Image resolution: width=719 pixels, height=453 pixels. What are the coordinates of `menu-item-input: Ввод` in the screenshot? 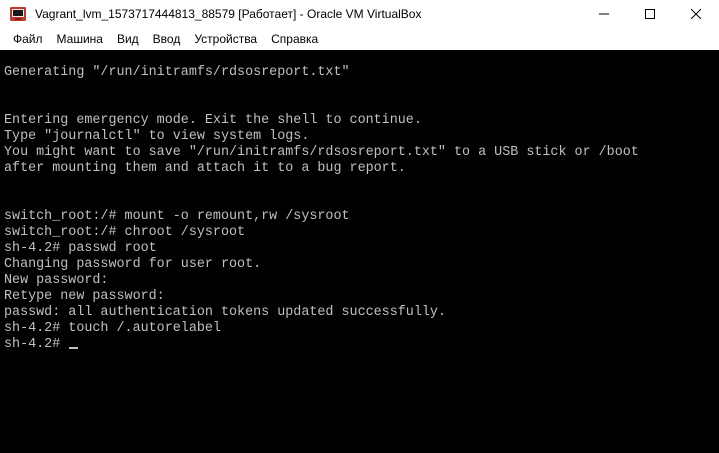 It's located at (167, 39).